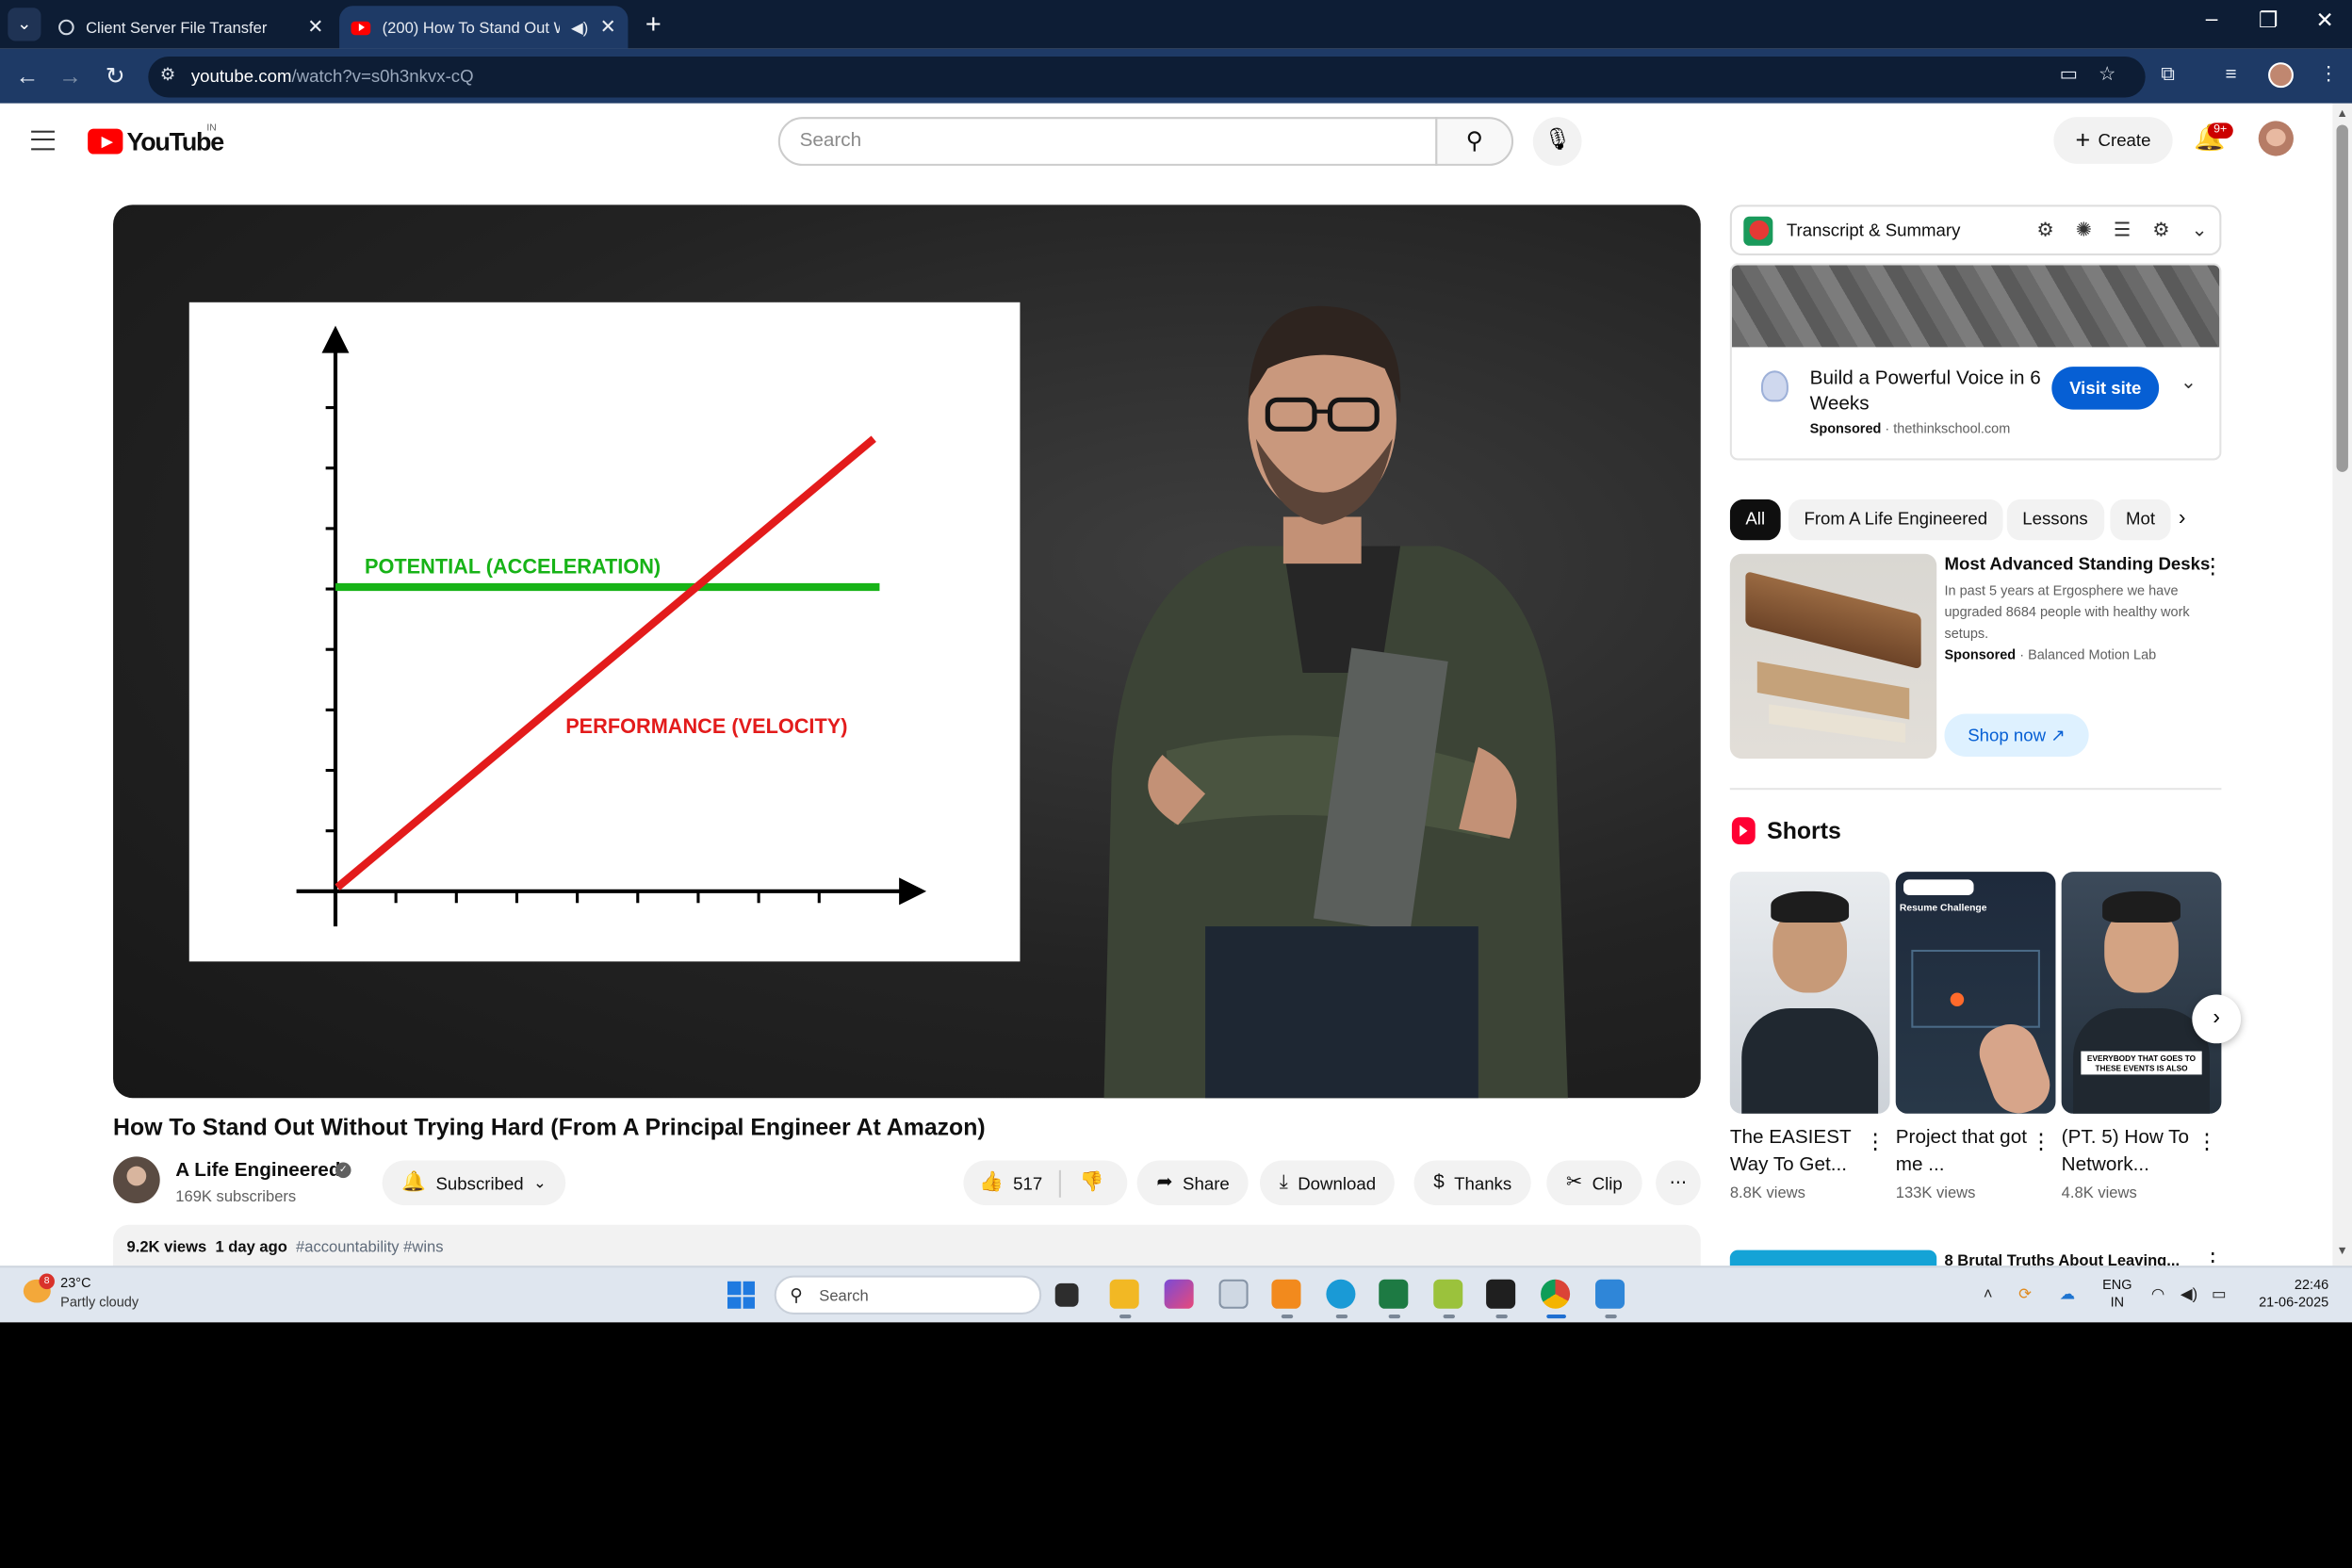 Image resolution: width=2352 pixels, height=1568 pixels. I want to click on edge-icon, so click(1341, 1294).